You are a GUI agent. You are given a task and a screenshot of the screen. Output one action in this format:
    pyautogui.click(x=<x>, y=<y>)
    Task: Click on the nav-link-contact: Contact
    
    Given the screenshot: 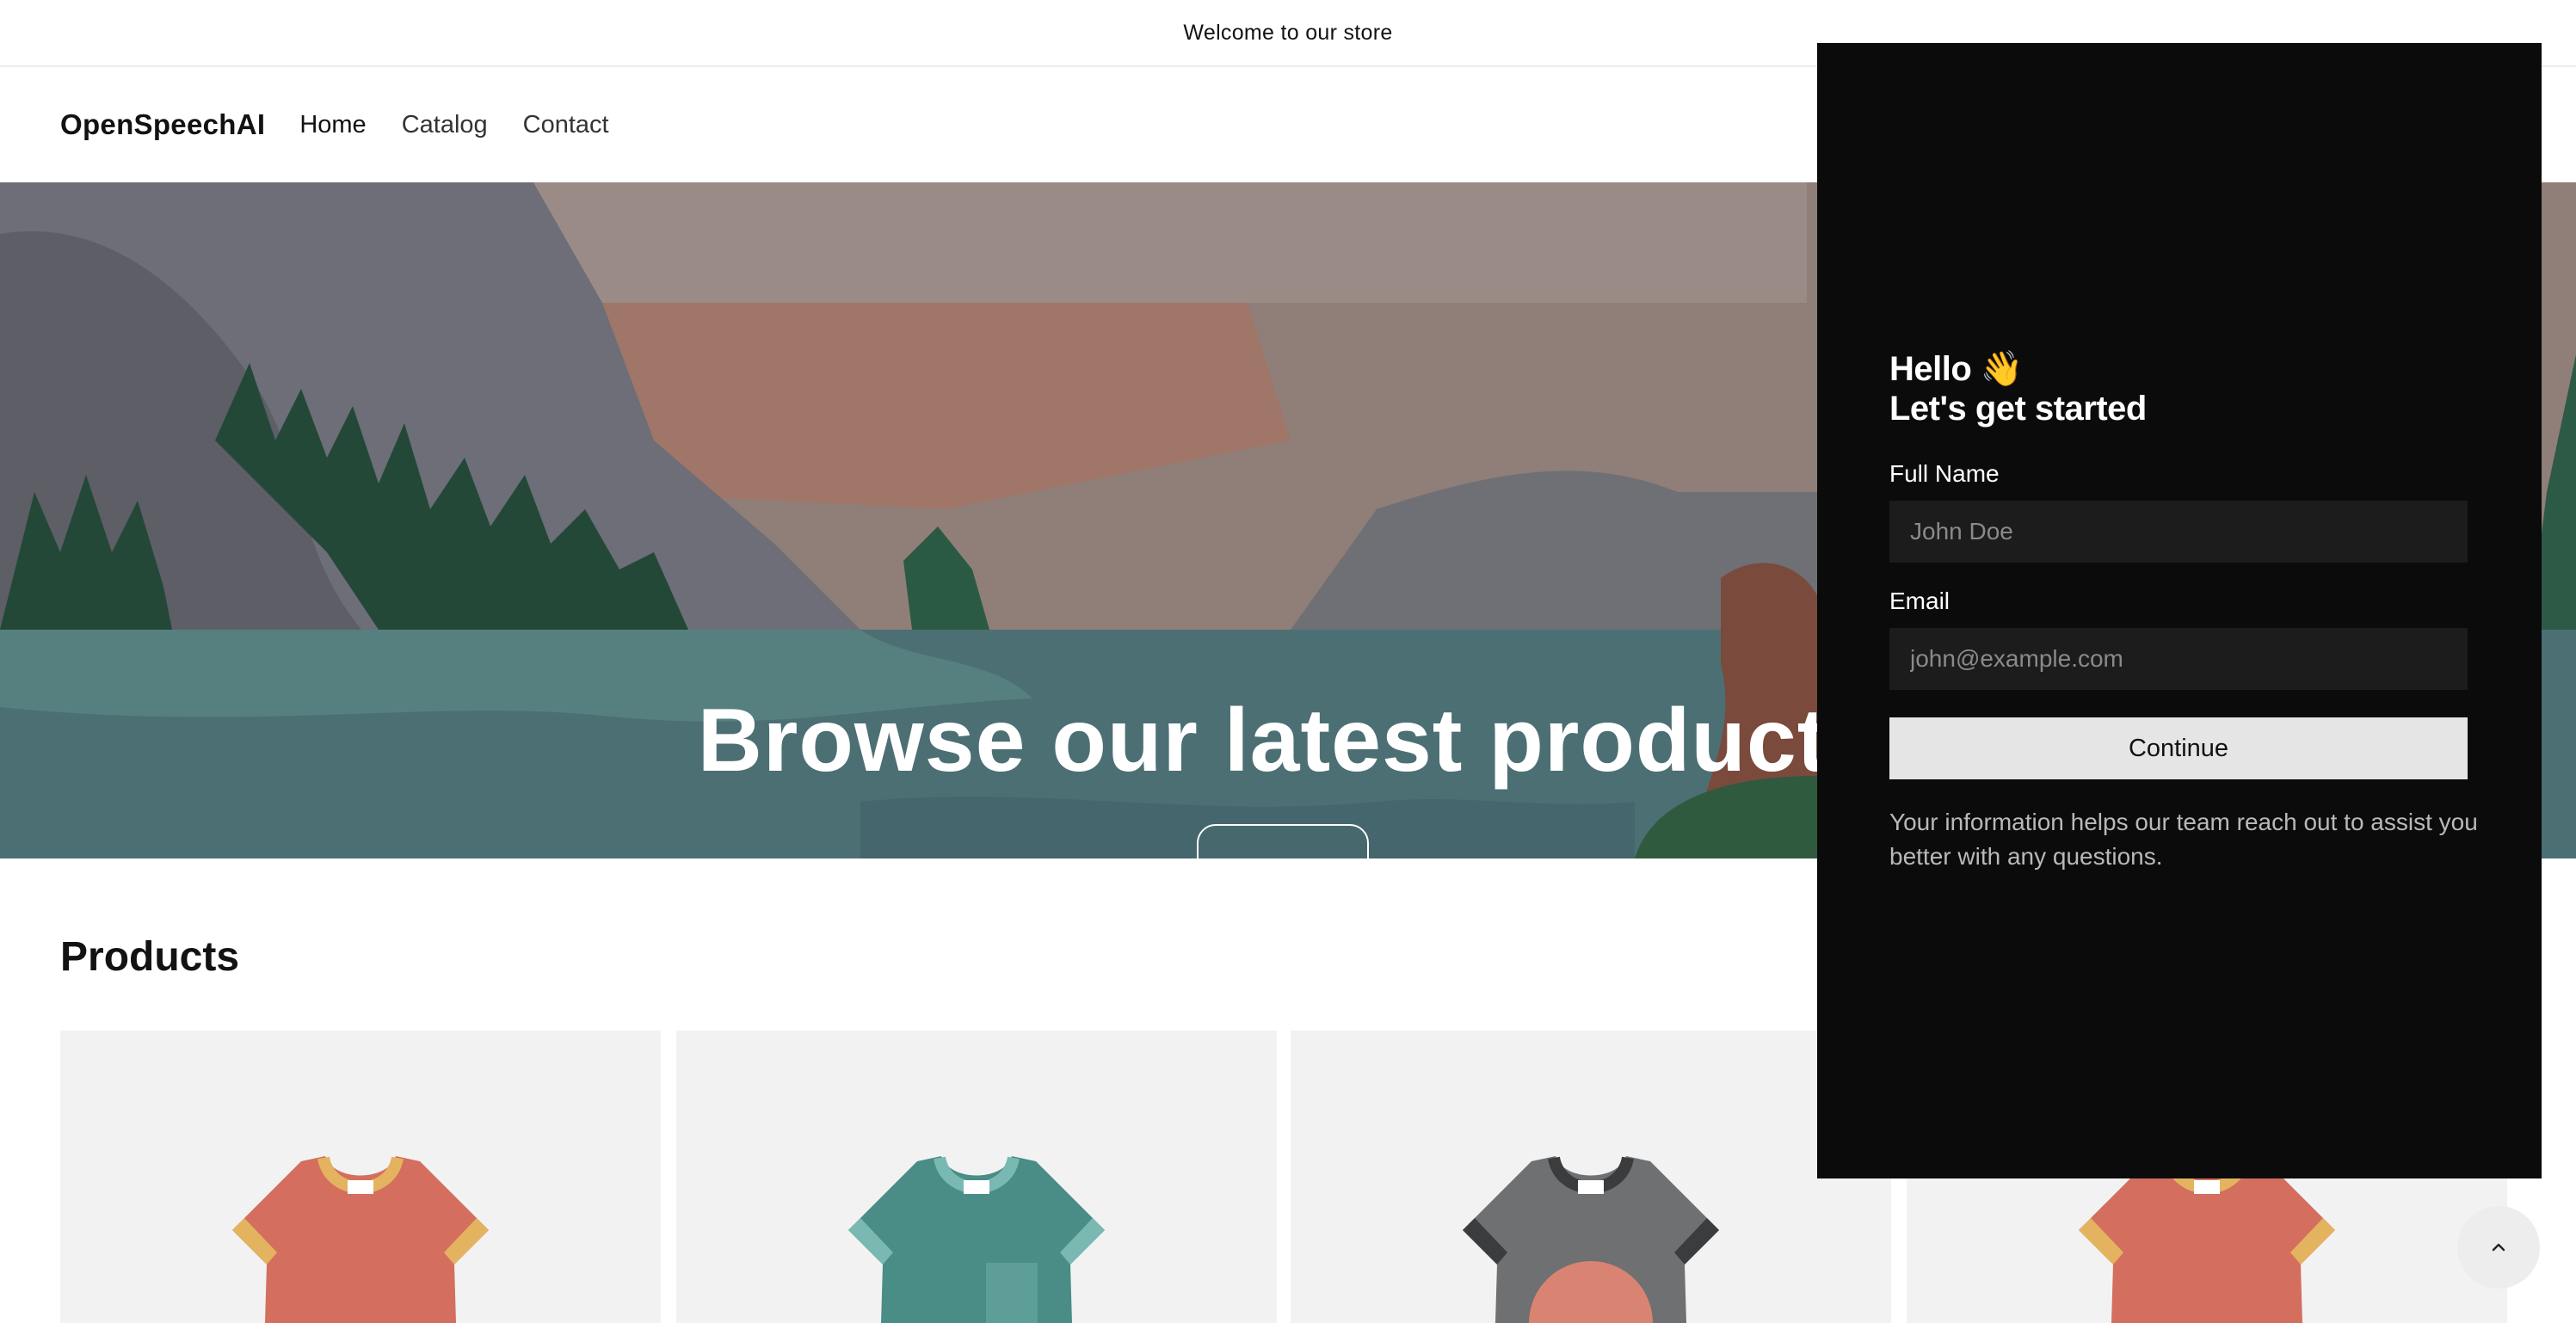 What is the action you would take?
    pyautogui.click(x=566, y=125)
    